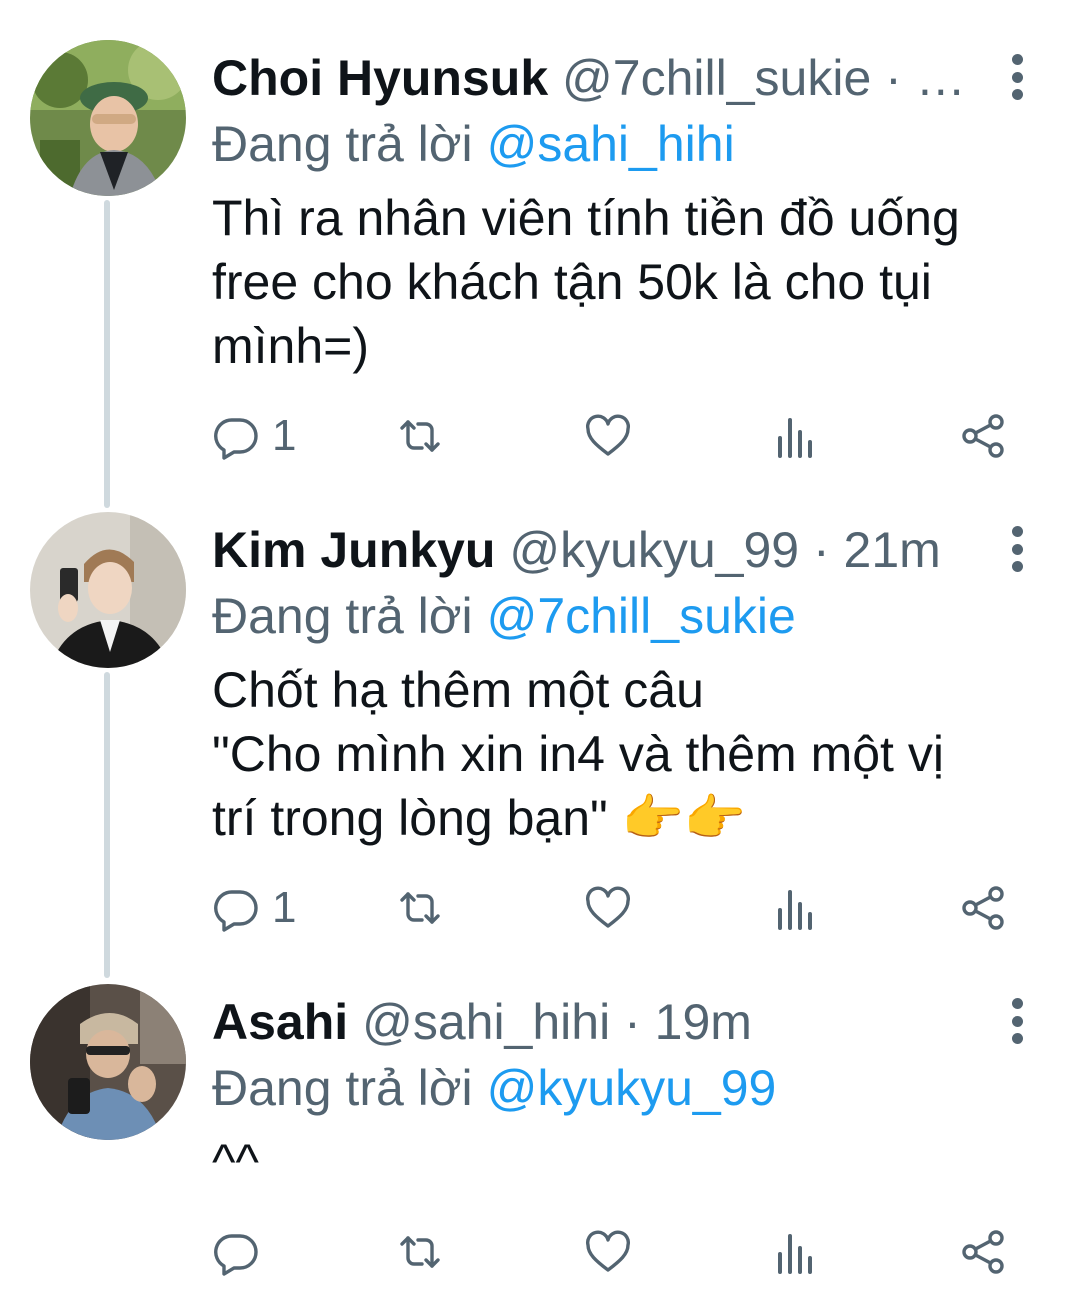 This screenshot has height=1295, width=1080. I want to click on replying-to-handle: @kyukyu_99, so click(632, 1088).